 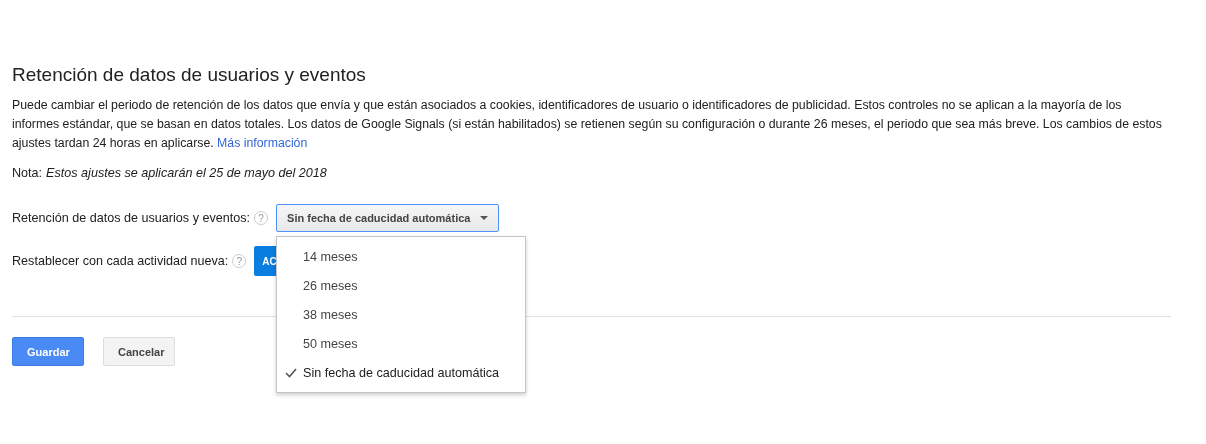 I want to click on retention-label: Retención de datos de usuarios y eventos:, so click(x=131, y=218).